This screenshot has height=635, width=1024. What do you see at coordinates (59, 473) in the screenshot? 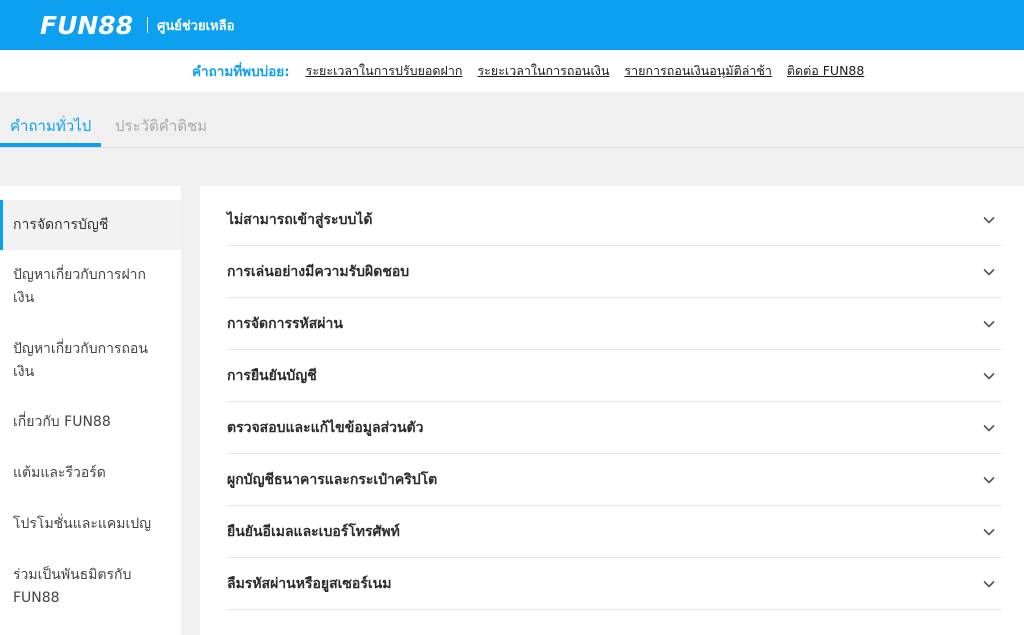
I see `sidebar-item-label: แต้มและรีวอร์ด` at bounding box center [59, 473].